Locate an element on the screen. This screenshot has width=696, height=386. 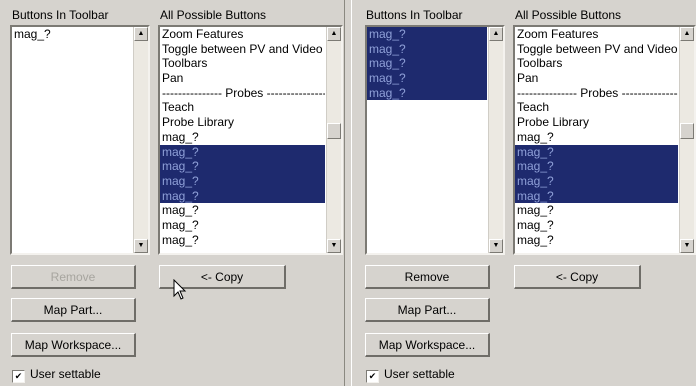
panel-divider is located at coordinates (348, 193).